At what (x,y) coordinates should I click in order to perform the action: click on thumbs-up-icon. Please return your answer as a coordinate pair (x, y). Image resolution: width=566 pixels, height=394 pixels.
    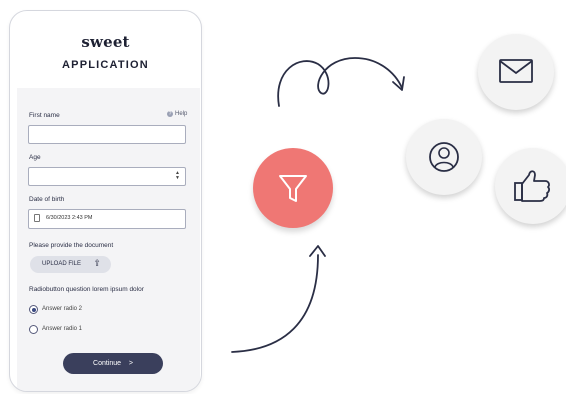
    Looking at the image, I should click on (532, 186).